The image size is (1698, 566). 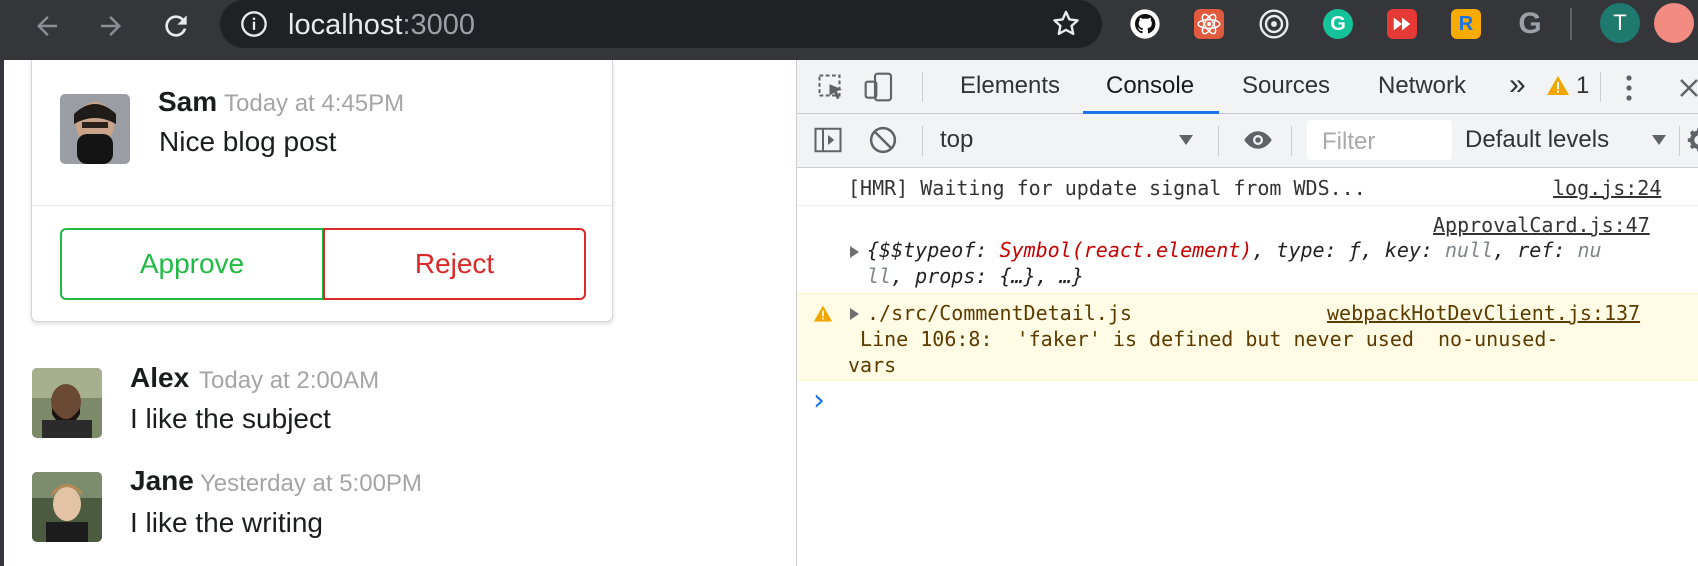 I want to click on comment-author: Sam, so click(x=187, y=102).